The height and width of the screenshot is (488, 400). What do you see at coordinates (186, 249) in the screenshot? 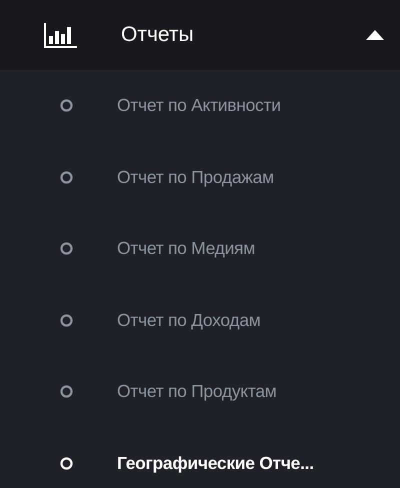
I see `menu-item: Отчет по Медиям` at bounding box center [186, 249].